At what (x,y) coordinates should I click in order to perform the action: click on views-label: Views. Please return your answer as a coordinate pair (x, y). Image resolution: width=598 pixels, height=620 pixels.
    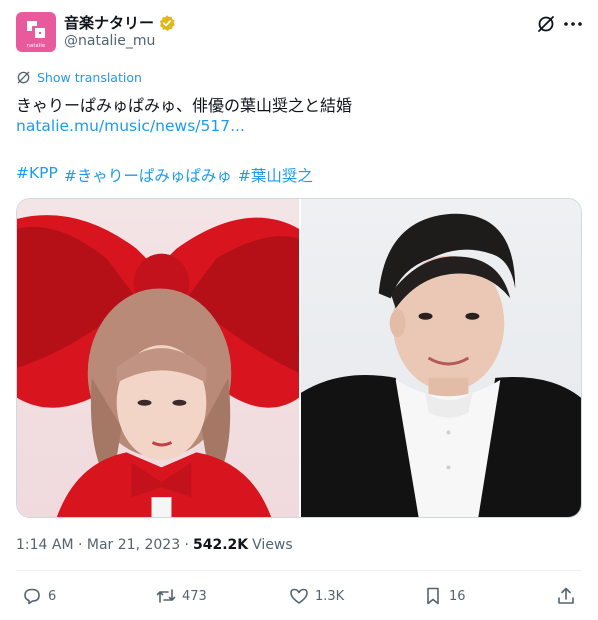
    Looking at the image, I should click on (272, 545).